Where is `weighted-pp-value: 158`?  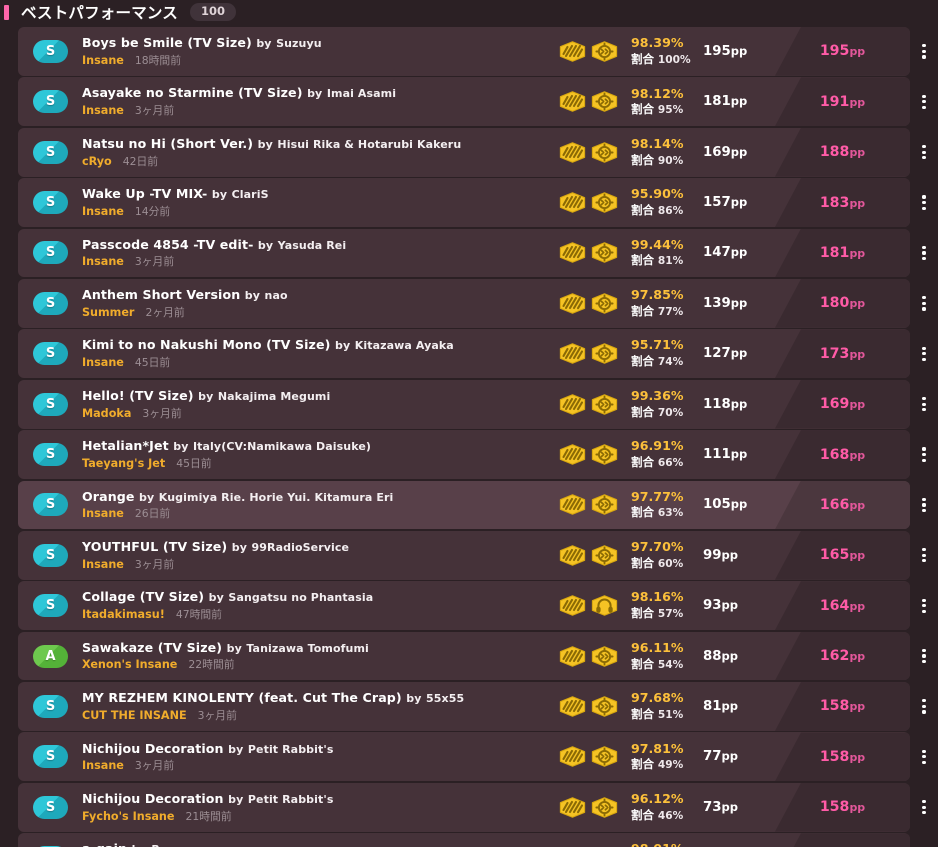 weighted-pp-value: 158 is located at coordinates (834, 807).